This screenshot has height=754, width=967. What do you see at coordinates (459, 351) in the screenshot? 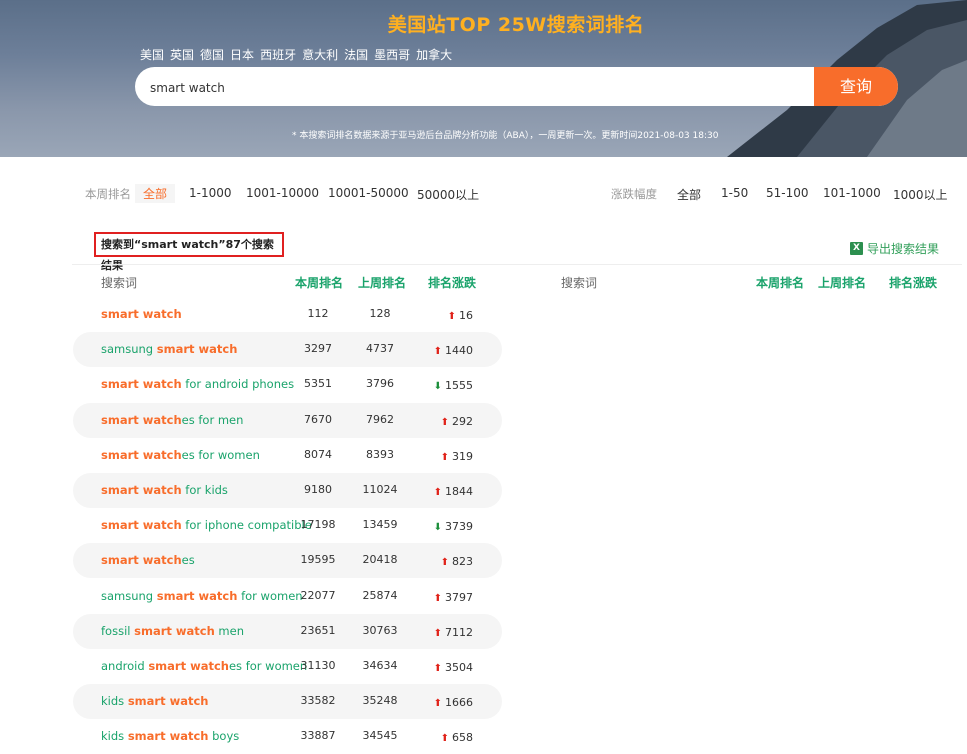
I see `rank-change-value: 1440` at bounding box center [459, 351].